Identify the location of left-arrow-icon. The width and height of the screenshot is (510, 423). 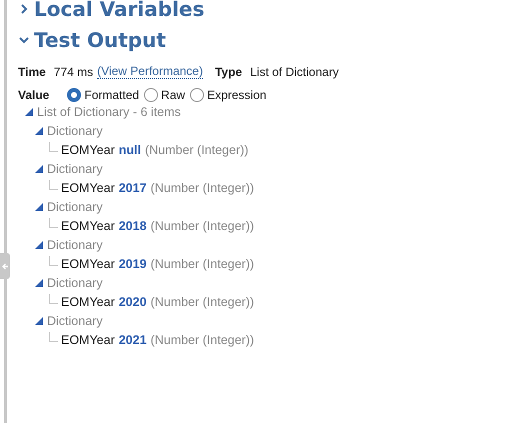
(5, 266).